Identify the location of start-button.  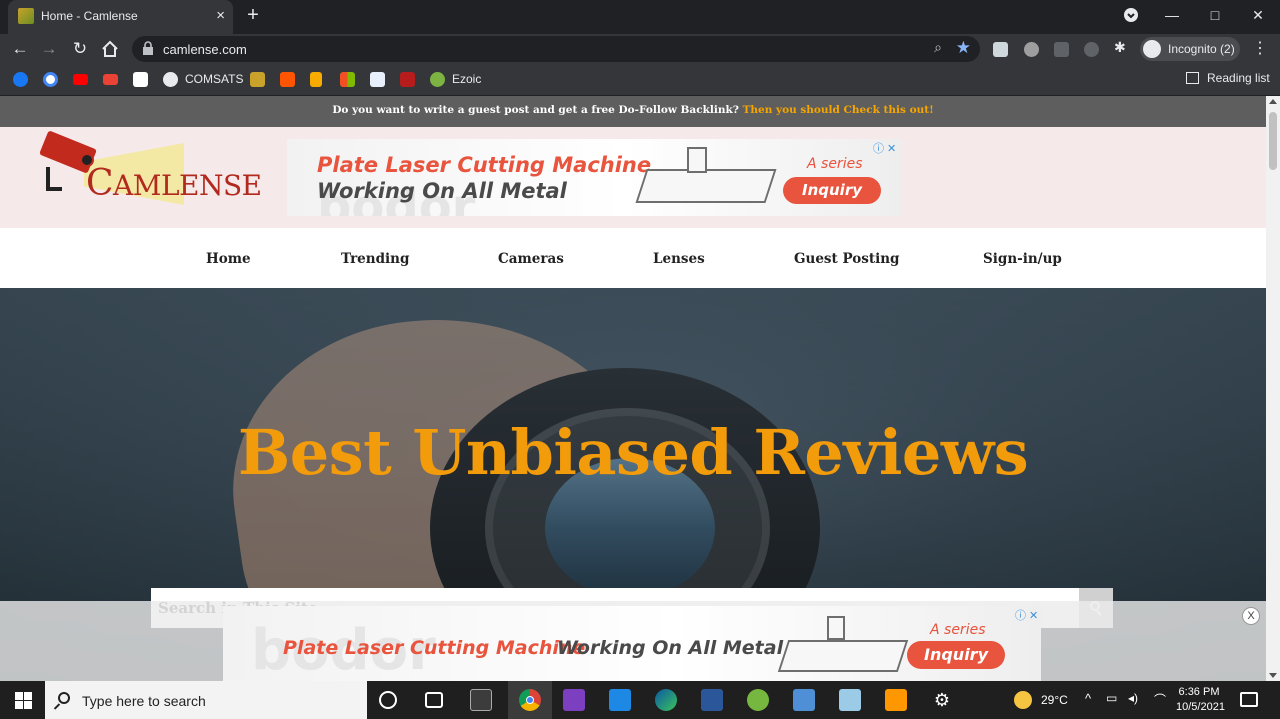
(22, 700).